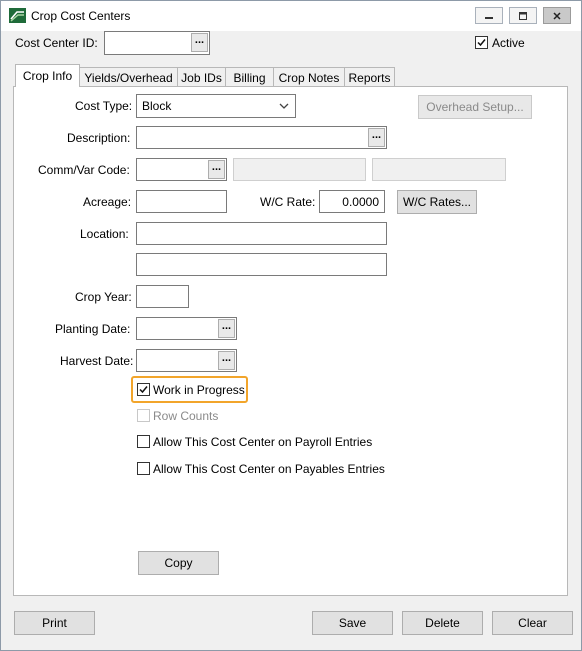 Image resolution: width=582 pixels, height=651 pixels. Describe the element at coordinates (104, 234) in the screenshot. I see `location-label: Location:` at that location.